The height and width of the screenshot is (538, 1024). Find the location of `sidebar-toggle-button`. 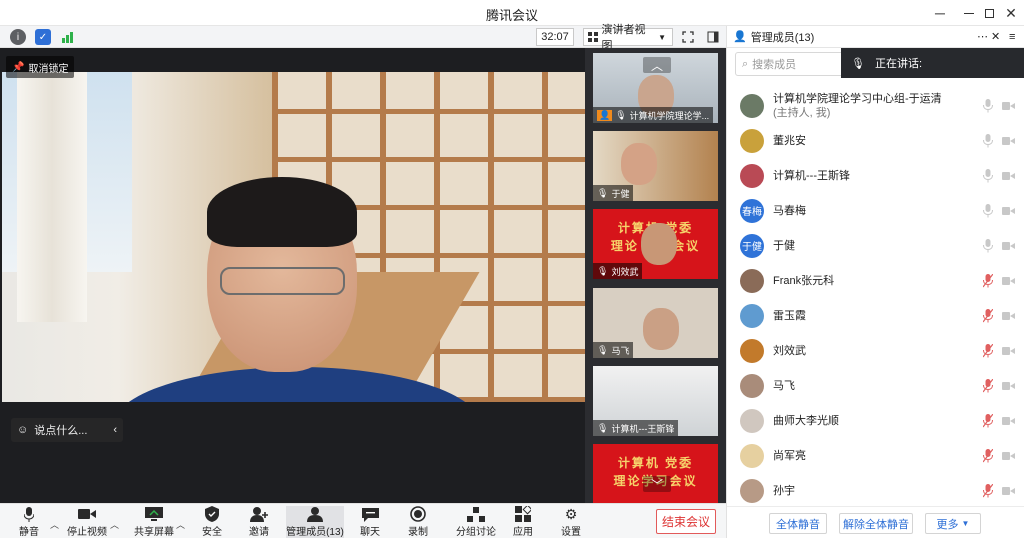

sidebar-toggle-button is located at coordinates (713, 37).